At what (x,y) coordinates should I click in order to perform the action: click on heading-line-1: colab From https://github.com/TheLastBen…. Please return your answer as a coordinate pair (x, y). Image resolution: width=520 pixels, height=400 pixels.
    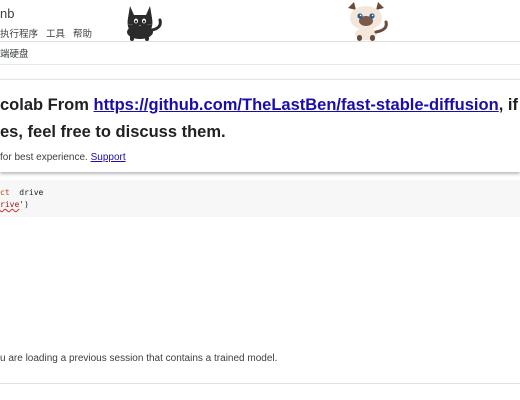
    Looking at the image, I should click on (259, 105).